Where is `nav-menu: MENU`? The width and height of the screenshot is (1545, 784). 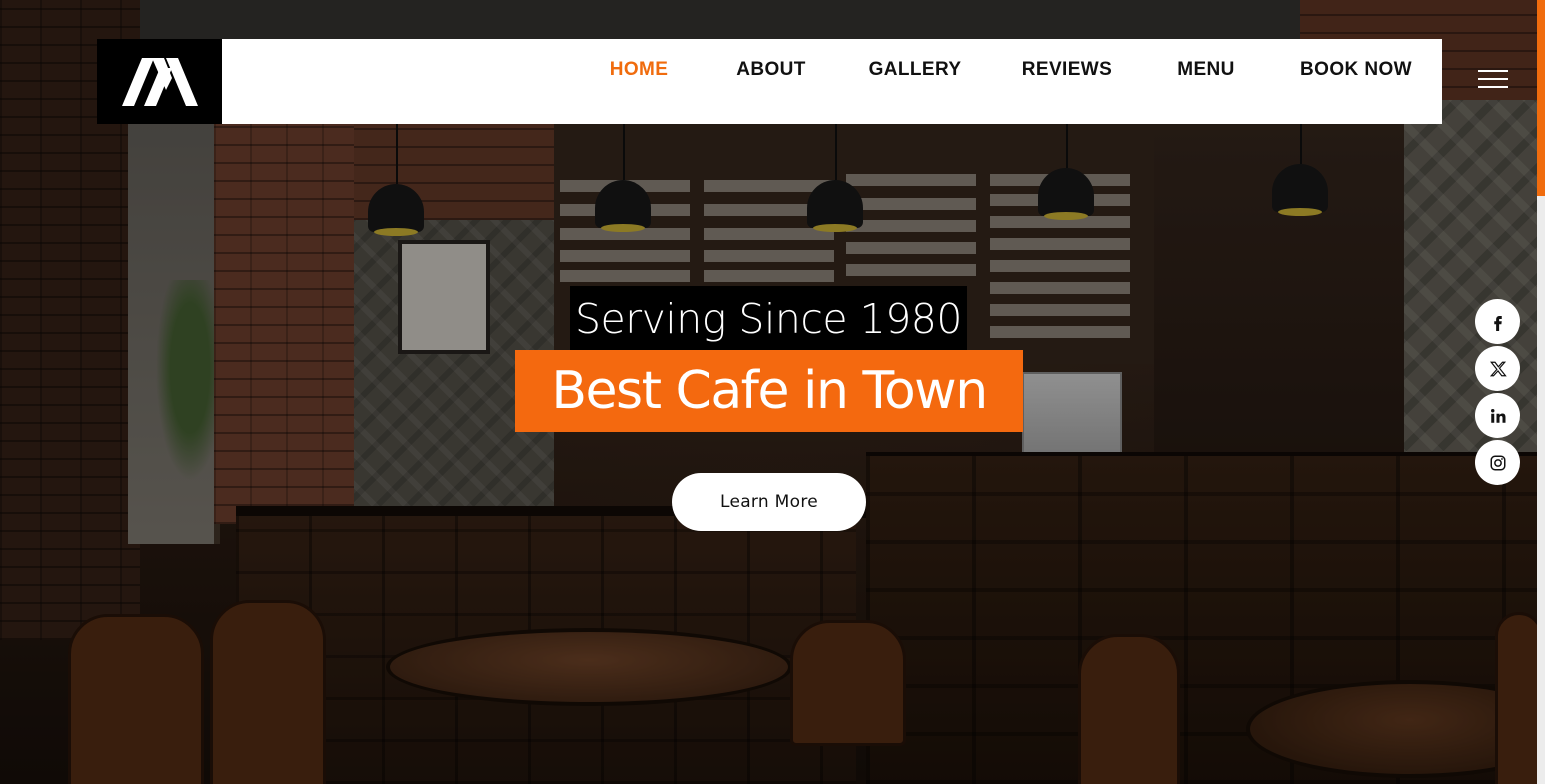 nav-menu: MENU is located at coordinates (1206, 70).